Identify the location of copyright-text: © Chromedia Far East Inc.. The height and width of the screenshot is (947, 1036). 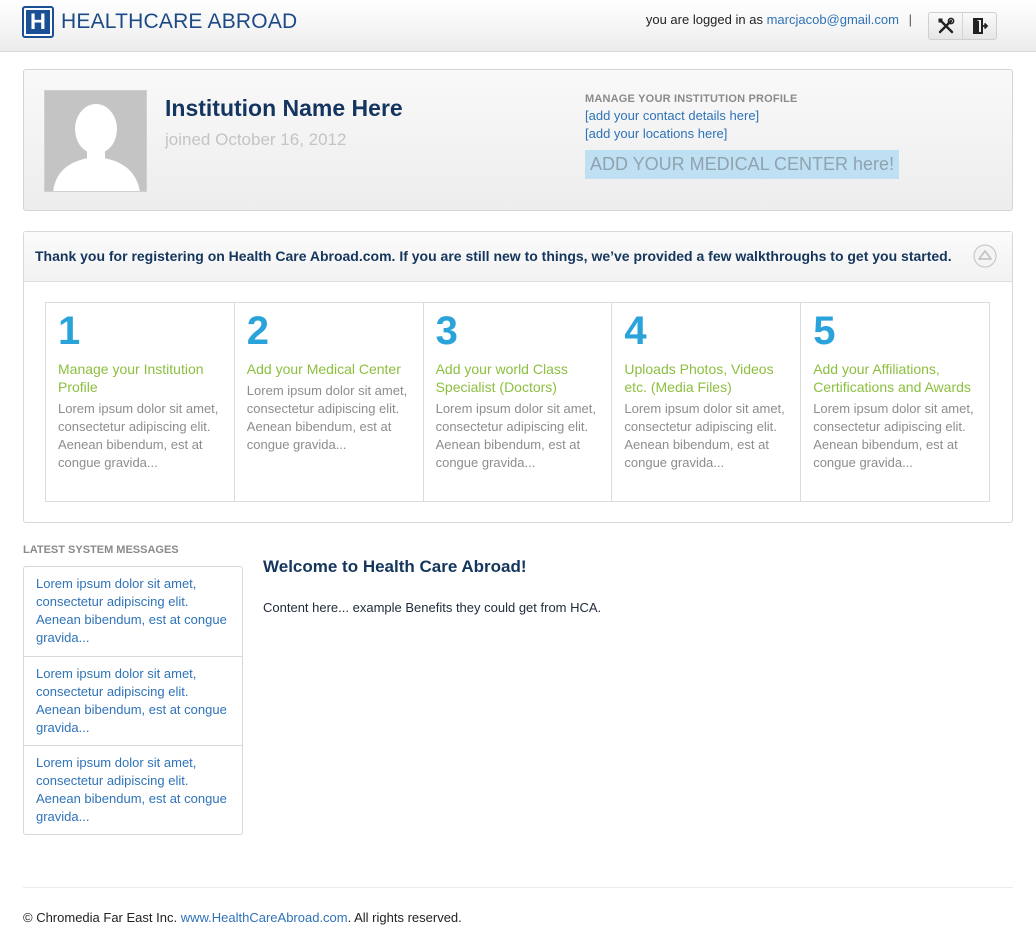
(100, 917).